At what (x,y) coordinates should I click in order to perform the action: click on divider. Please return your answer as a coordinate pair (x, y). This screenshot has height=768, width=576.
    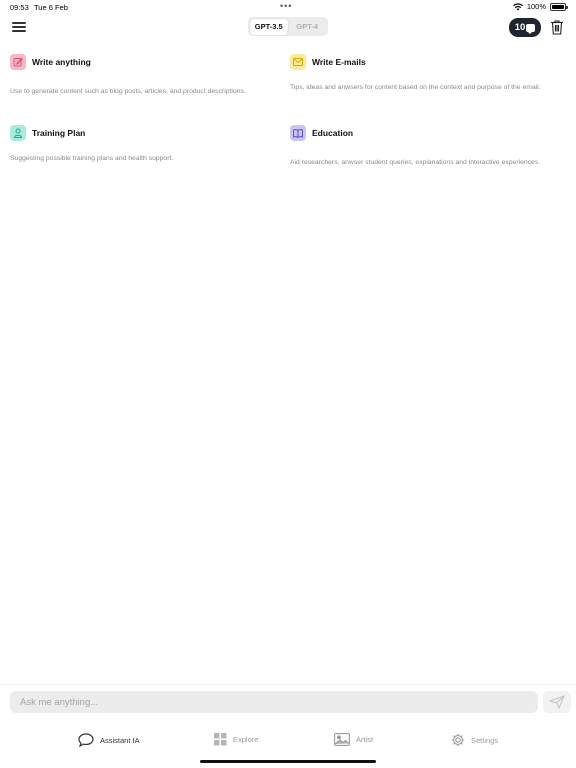
    Looking at the image, I should click on (288, 684).